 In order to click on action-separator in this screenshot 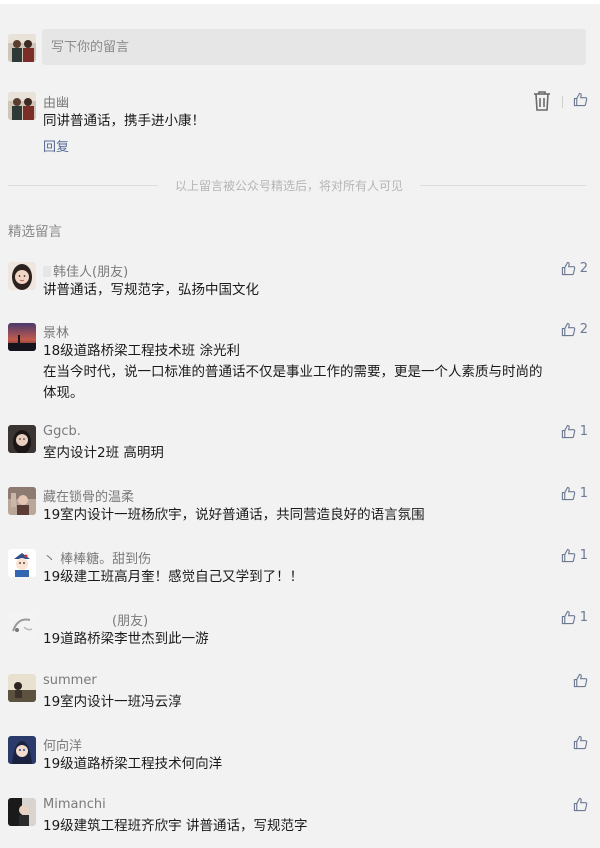, I will do `click(562, 102)`.